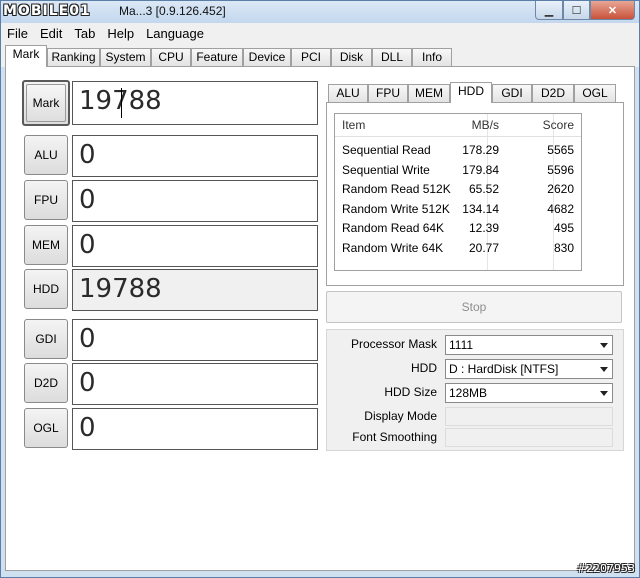 The width and height of the screenshot is (640, 578). I want to click on alu-score: 0, so click(195, 156).